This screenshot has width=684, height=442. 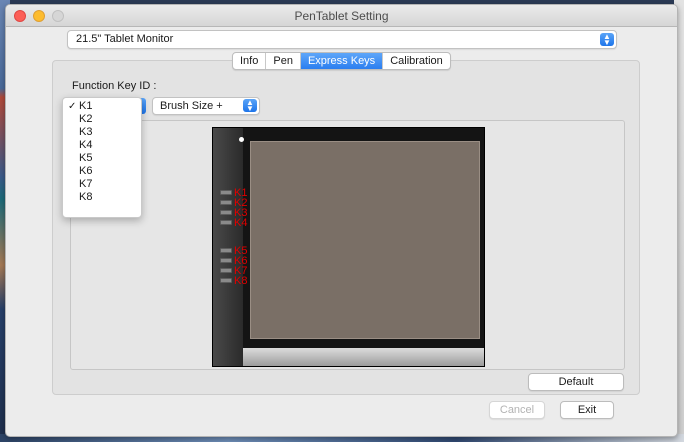 What do you see at coordinates (102, 106) in the screenshot?
I see `key-option-k1: ✓ K1` at bounding box center [102, 106].